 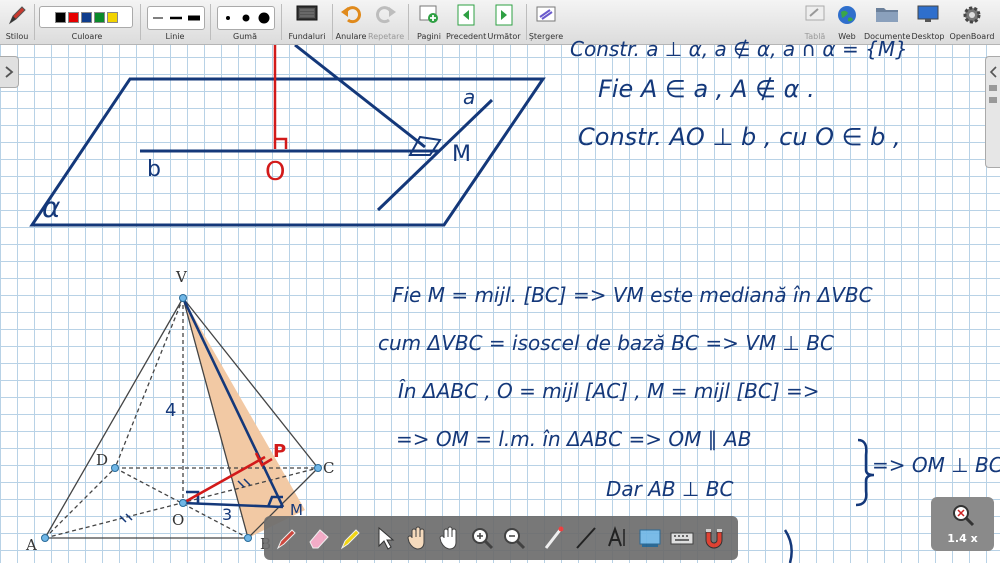 I want to click on marker-icon, so click(x=350, y=538).